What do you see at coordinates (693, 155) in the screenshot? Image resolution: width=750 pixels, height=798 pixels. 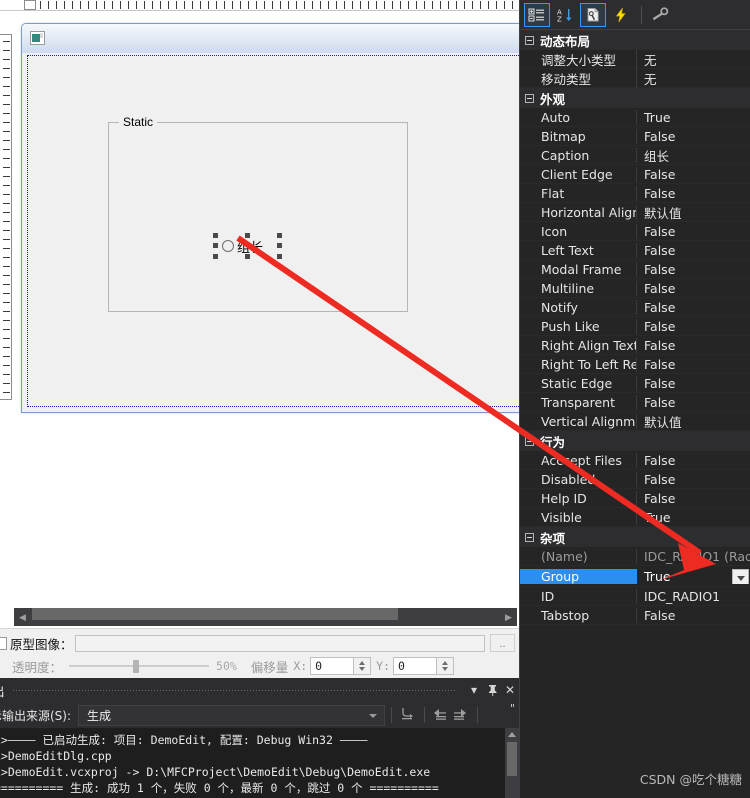 I see `property-value: 组长` at bounding box center [693, 155].